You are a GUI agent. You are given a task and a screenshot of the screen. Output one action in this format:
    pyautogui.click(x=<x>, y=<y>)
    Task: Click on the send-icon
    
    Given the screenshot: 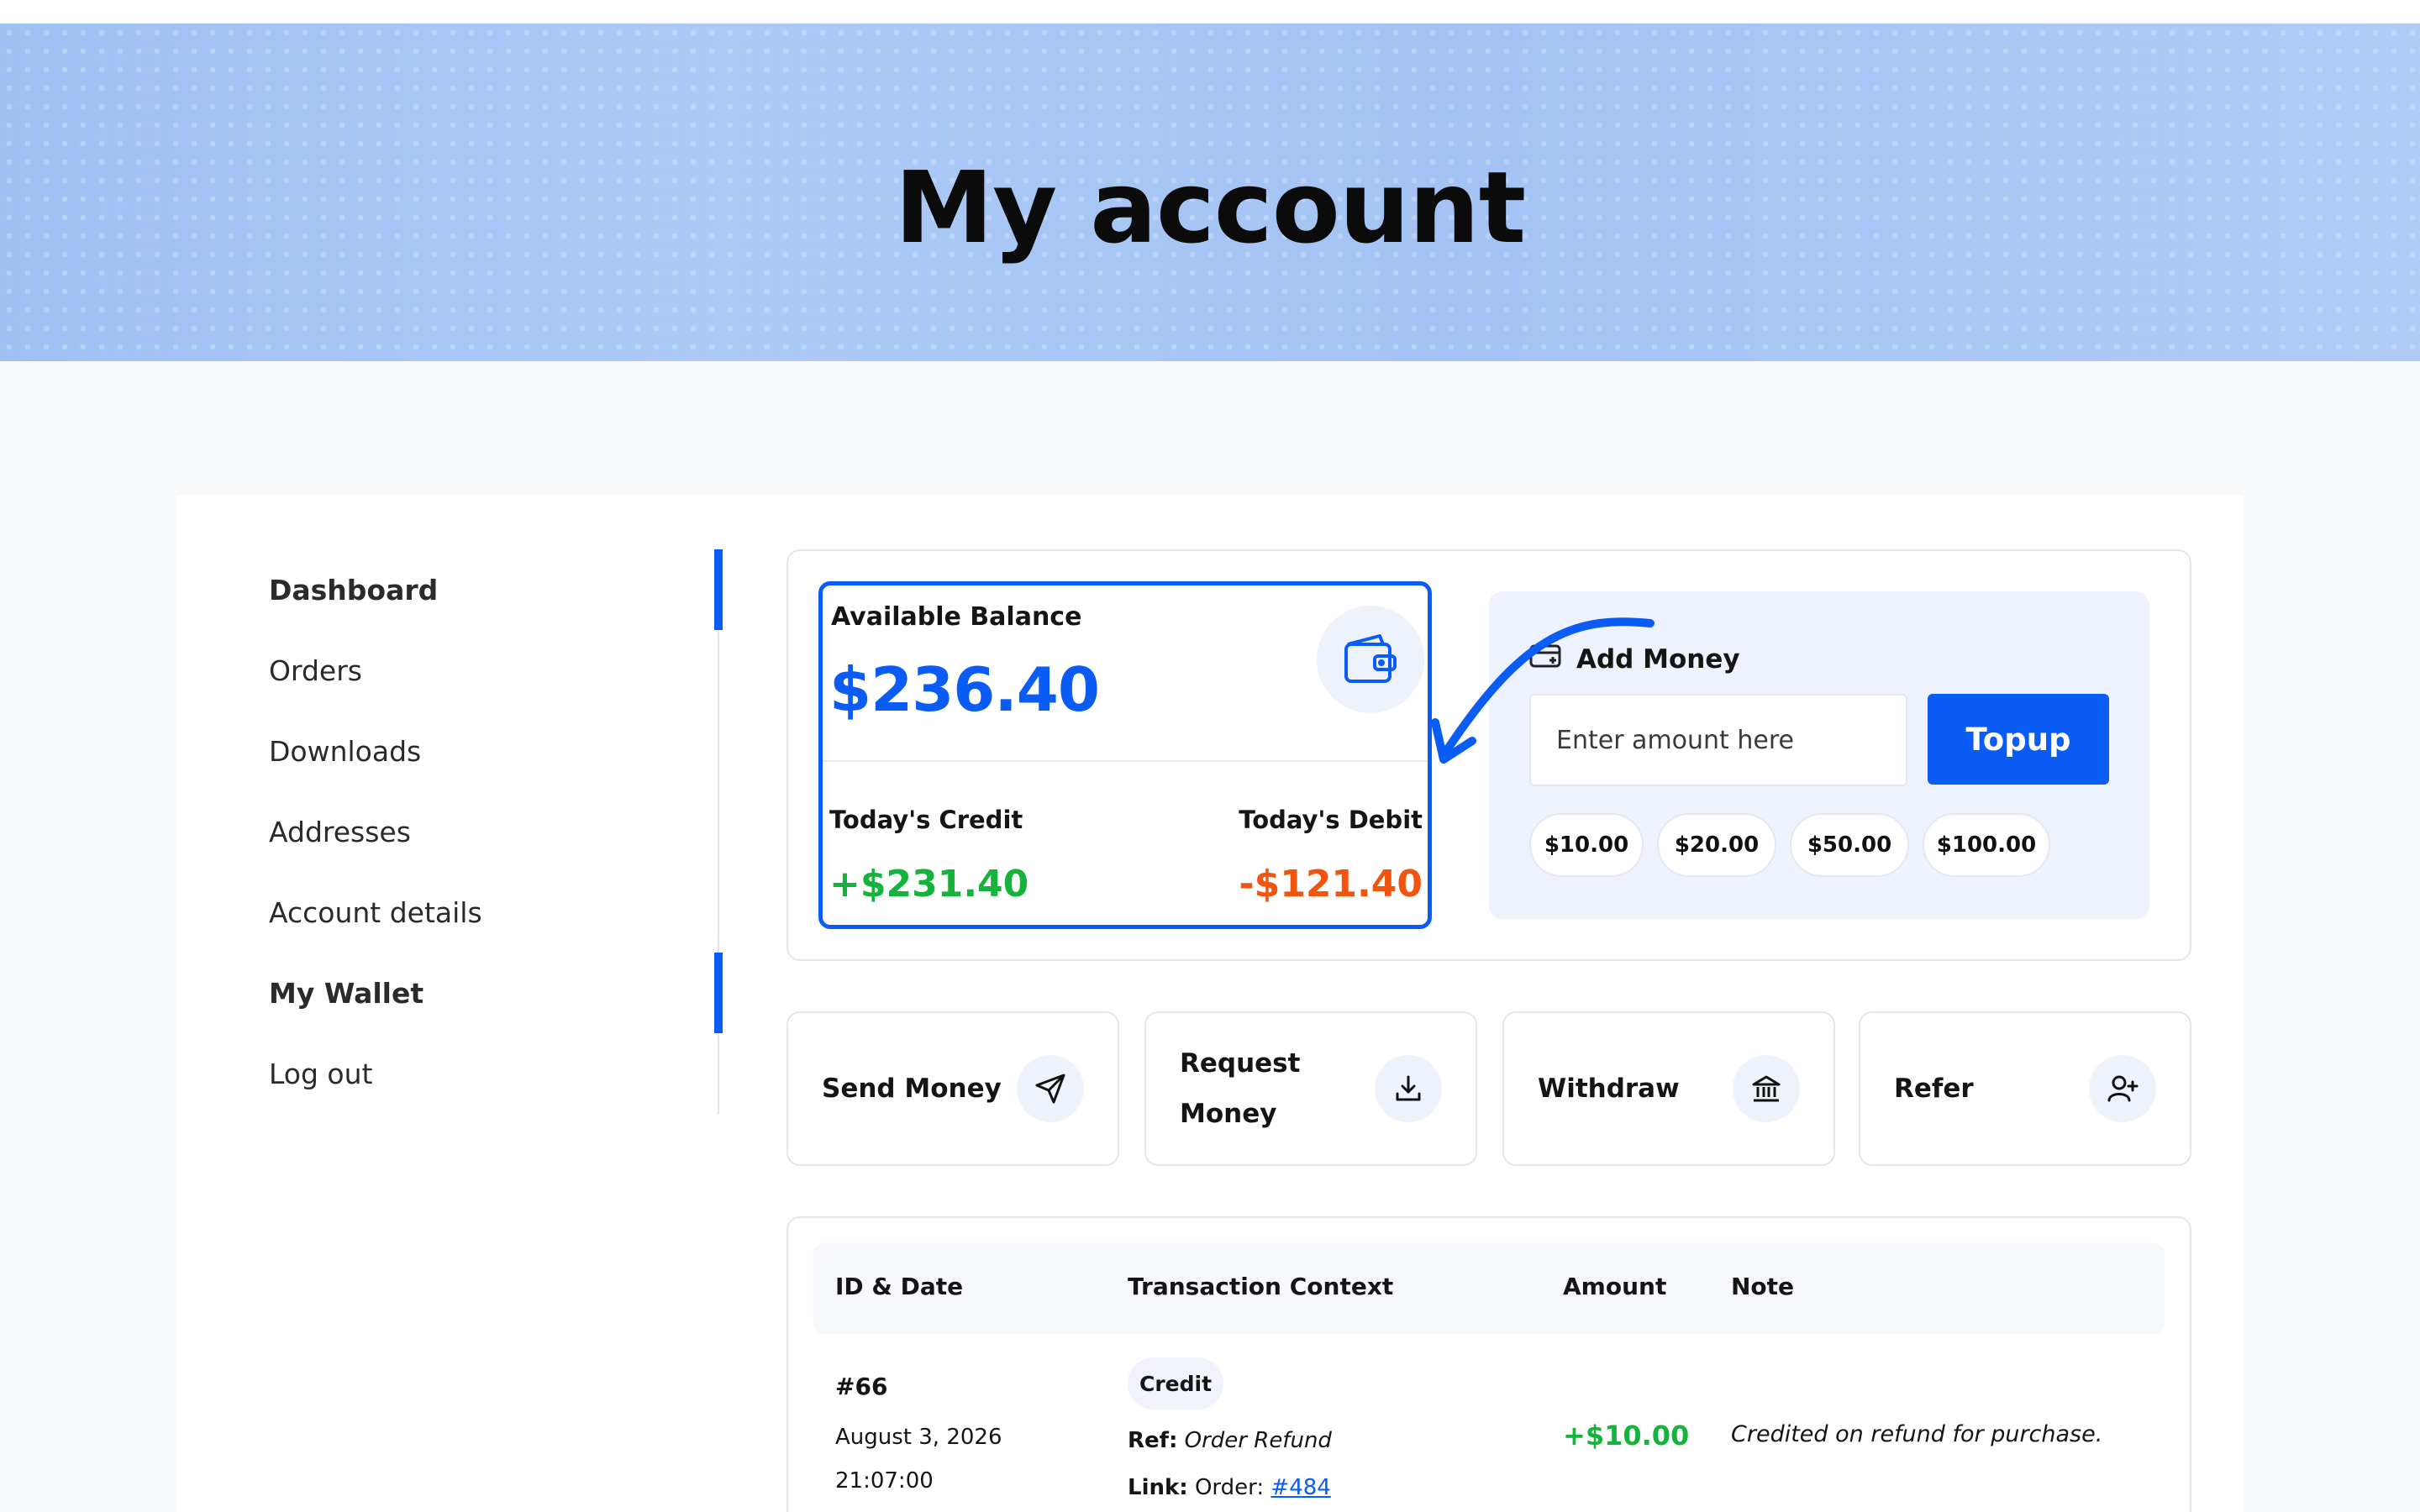 What is the action you would take?
    pyautogui.click(x=1050, y=1088)
    